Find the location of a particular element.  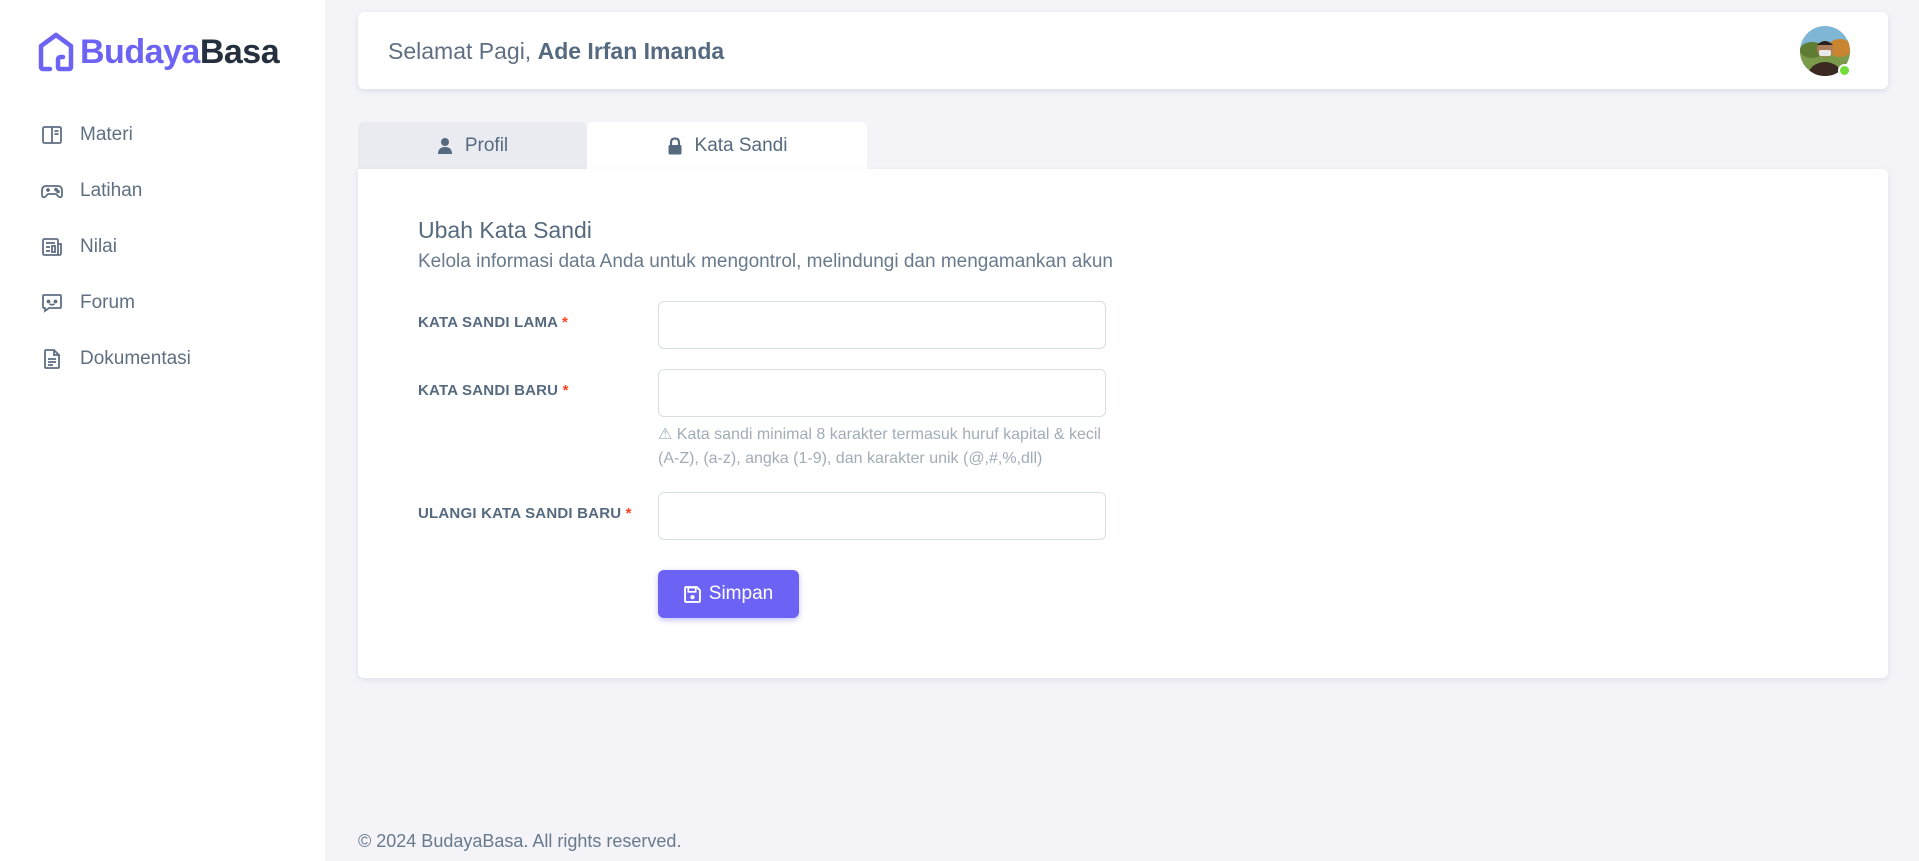

sidebar-item-label: Forum is located at coordinates (107, 302).